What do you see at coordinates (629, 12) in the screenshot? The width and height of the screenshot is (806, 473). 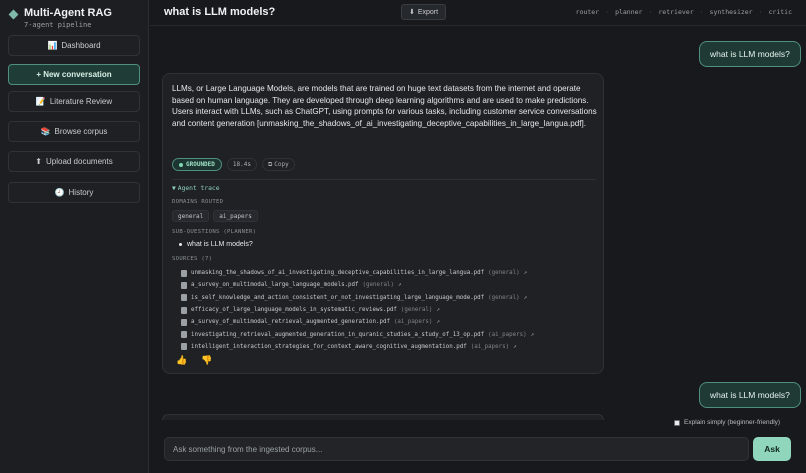 I see `pipeline-step-planner: planner` at bounding box center [629, 12].